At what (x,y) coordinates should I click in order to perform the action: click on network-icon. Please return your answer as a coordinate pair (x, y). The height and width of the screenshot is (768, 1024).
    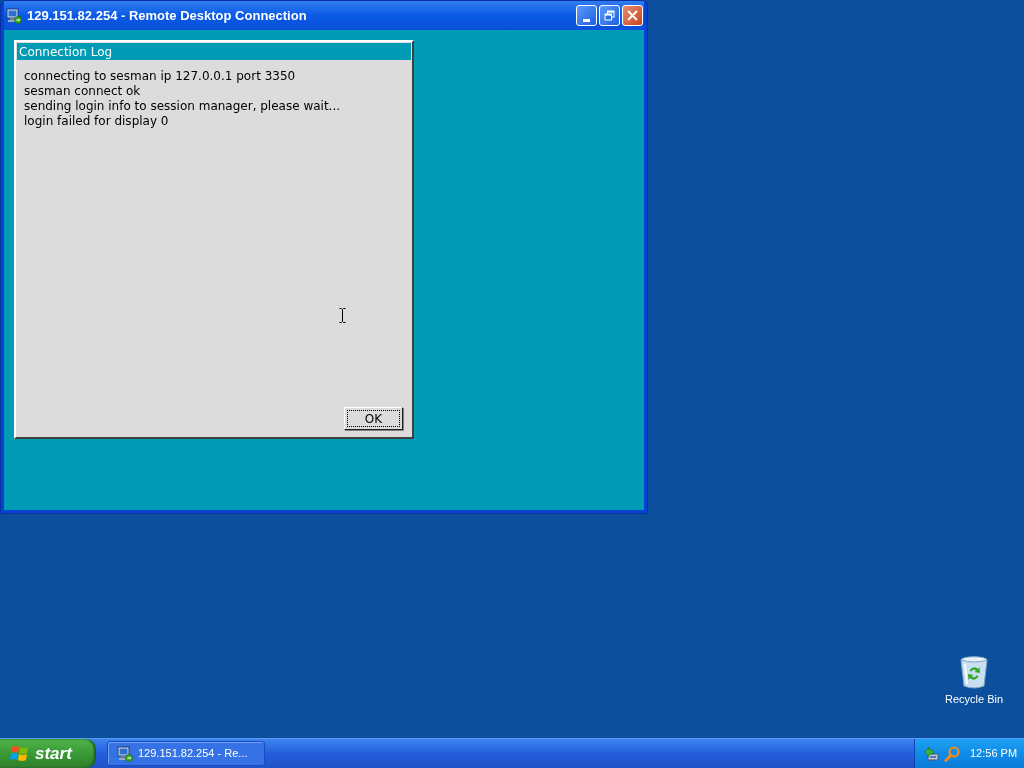
    Looking at the image, I should click on (932, 753).